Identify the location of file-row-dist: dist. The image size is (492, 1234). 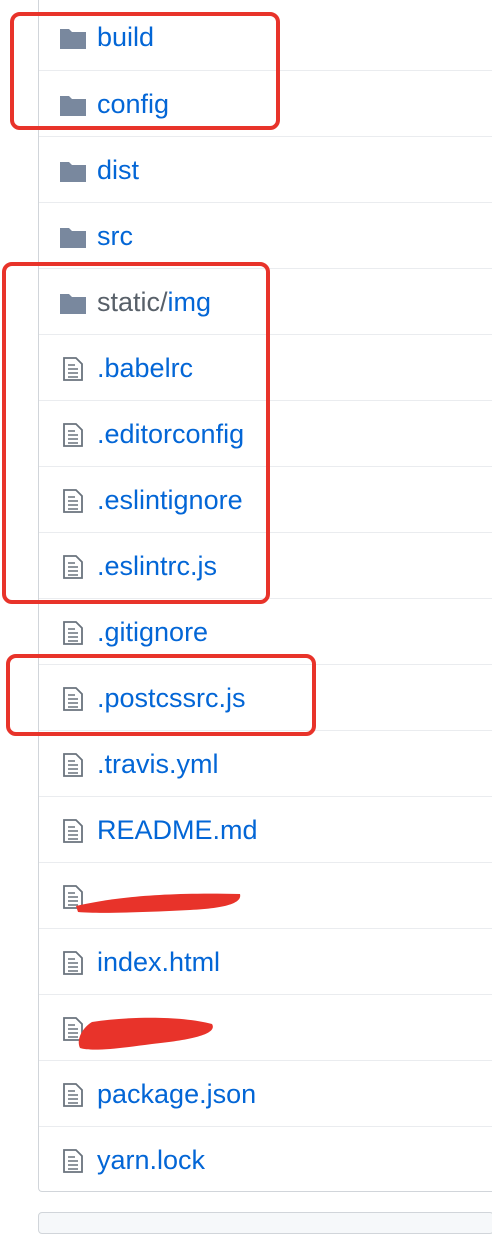
(265, 169).